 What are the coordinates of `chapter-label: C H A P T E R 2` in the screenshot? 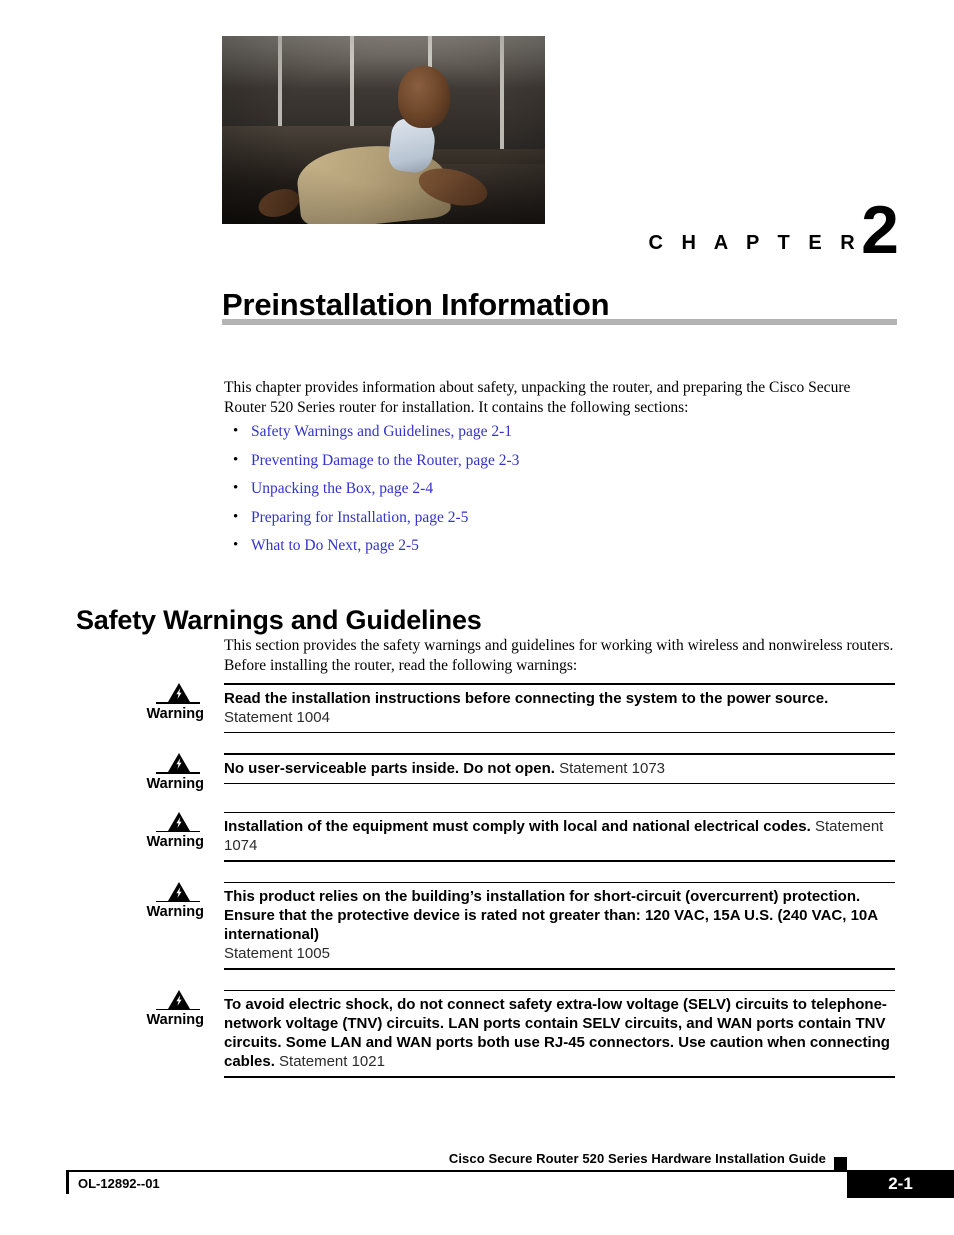 It's located at (773, 230).